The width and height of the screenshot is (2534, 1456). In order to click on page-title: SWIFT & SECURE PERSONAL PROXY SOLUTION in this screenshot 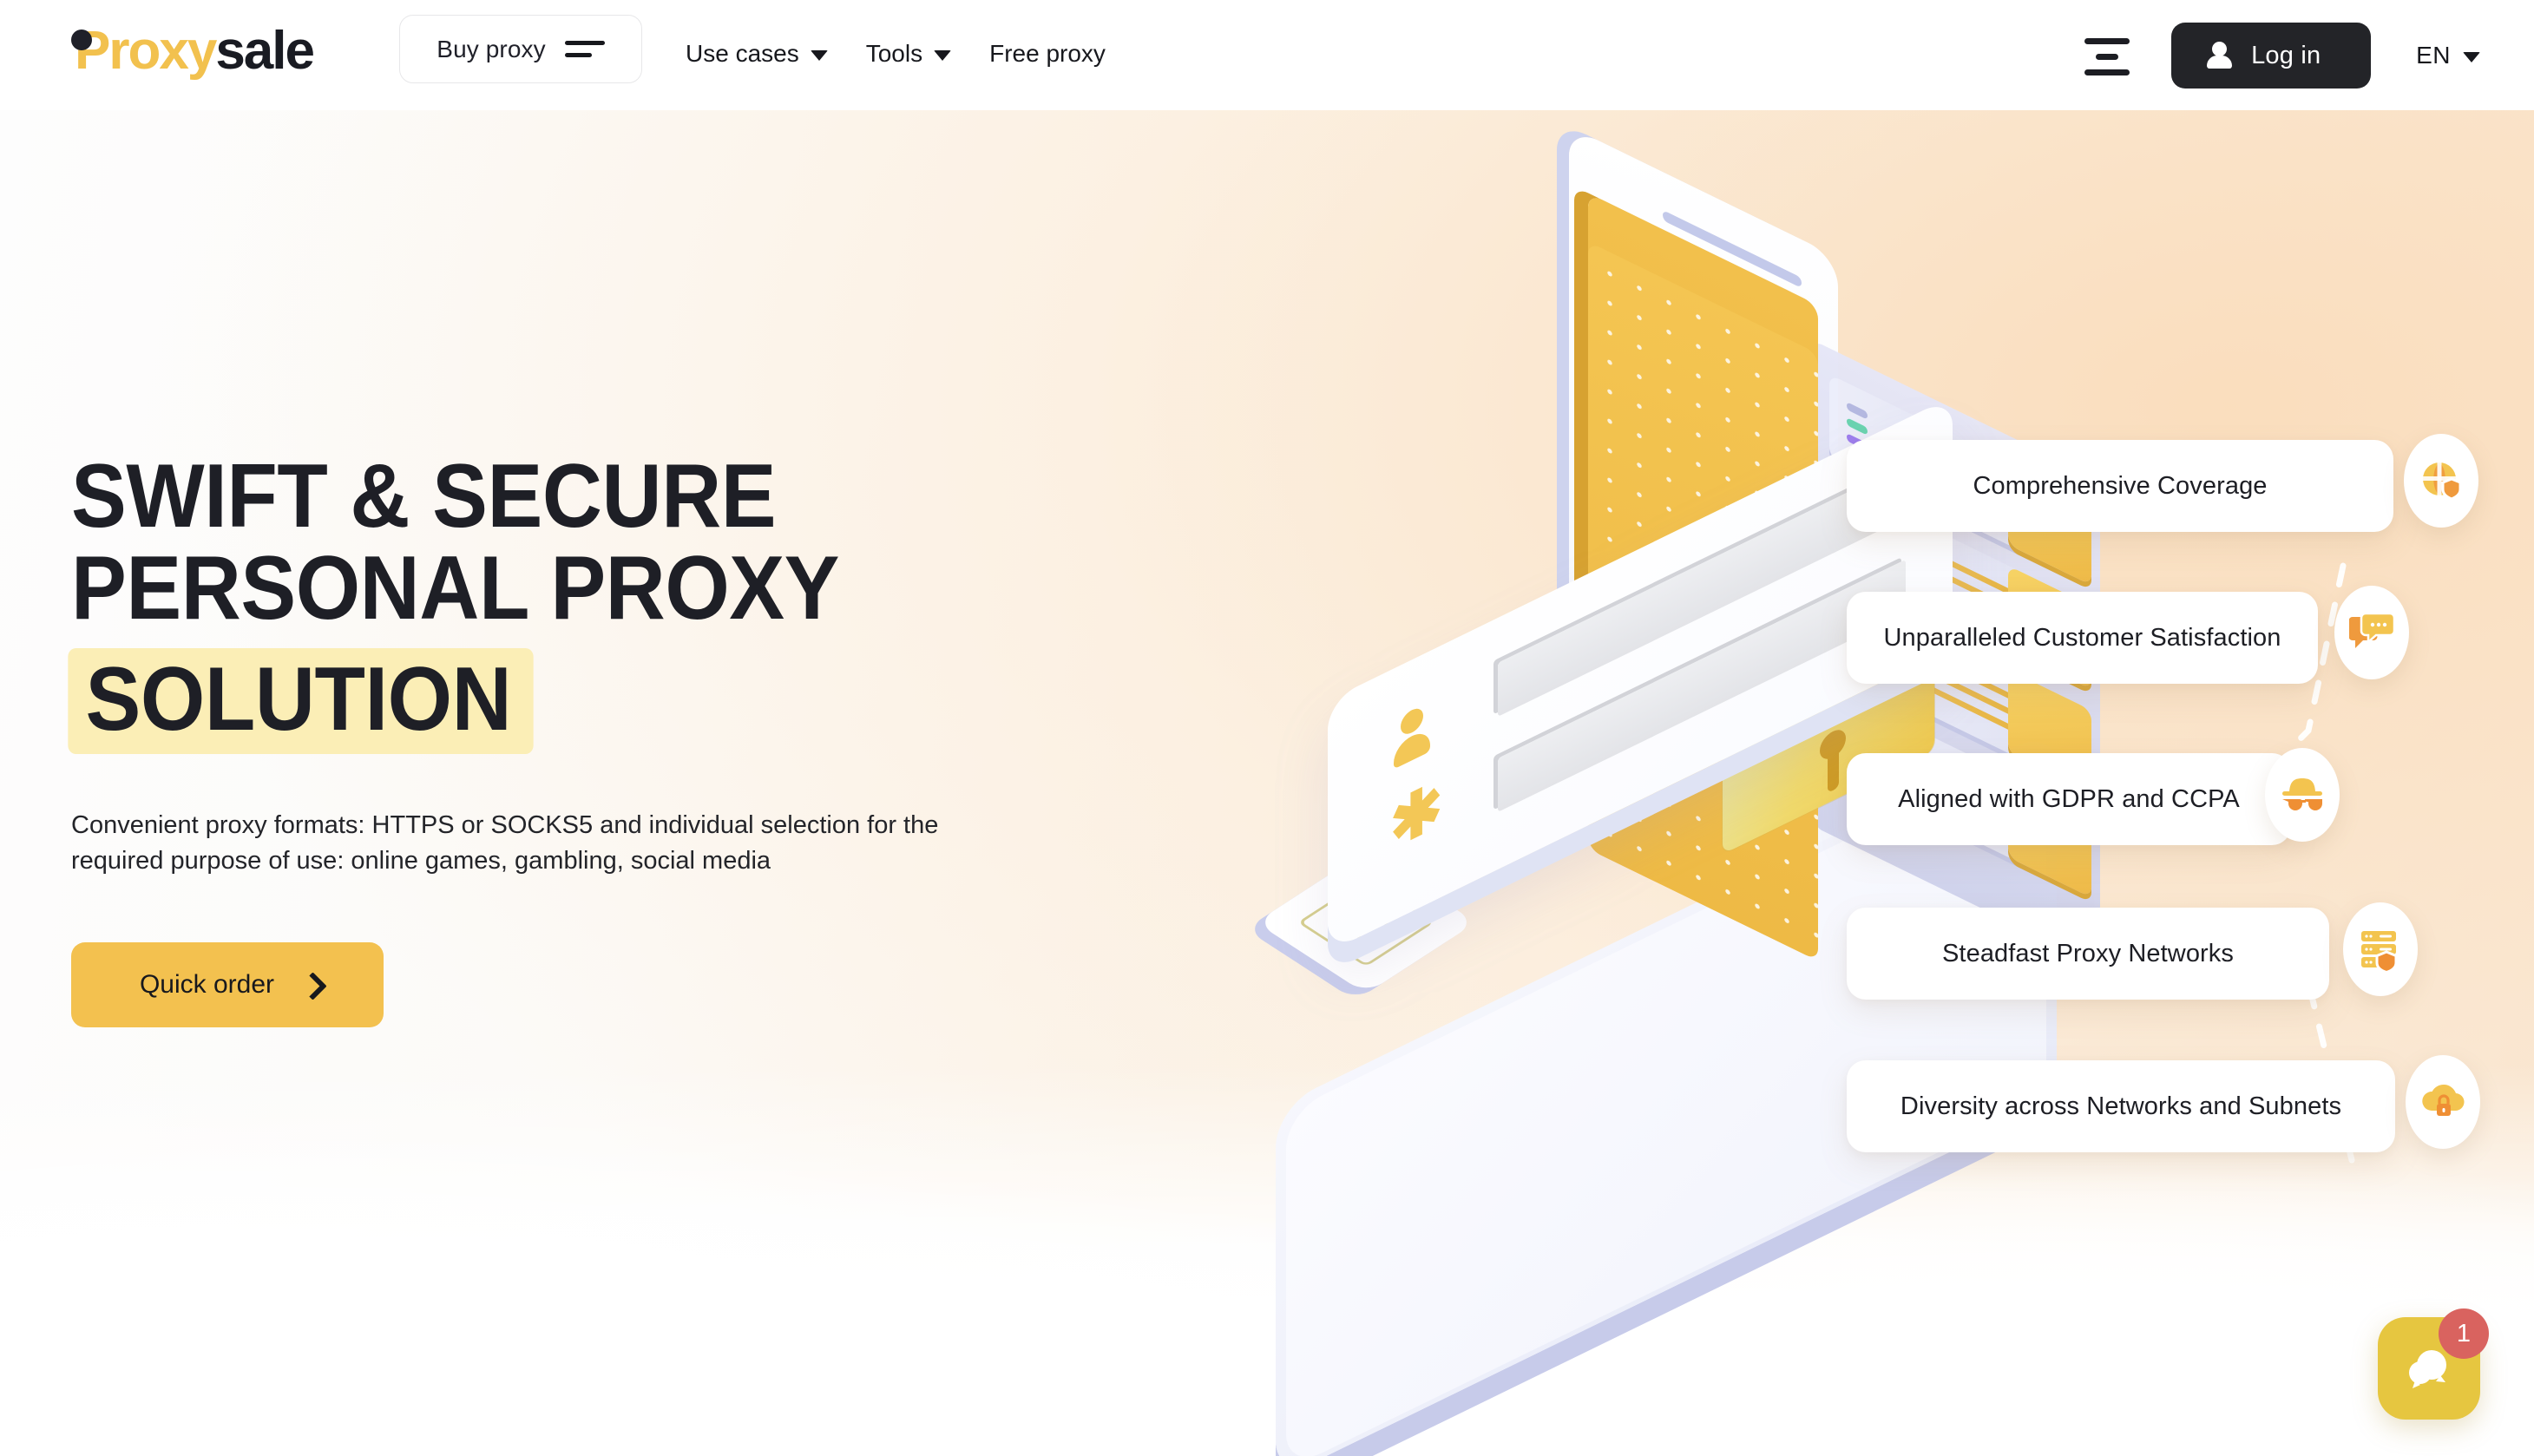, I will do `click(541, 600)`.